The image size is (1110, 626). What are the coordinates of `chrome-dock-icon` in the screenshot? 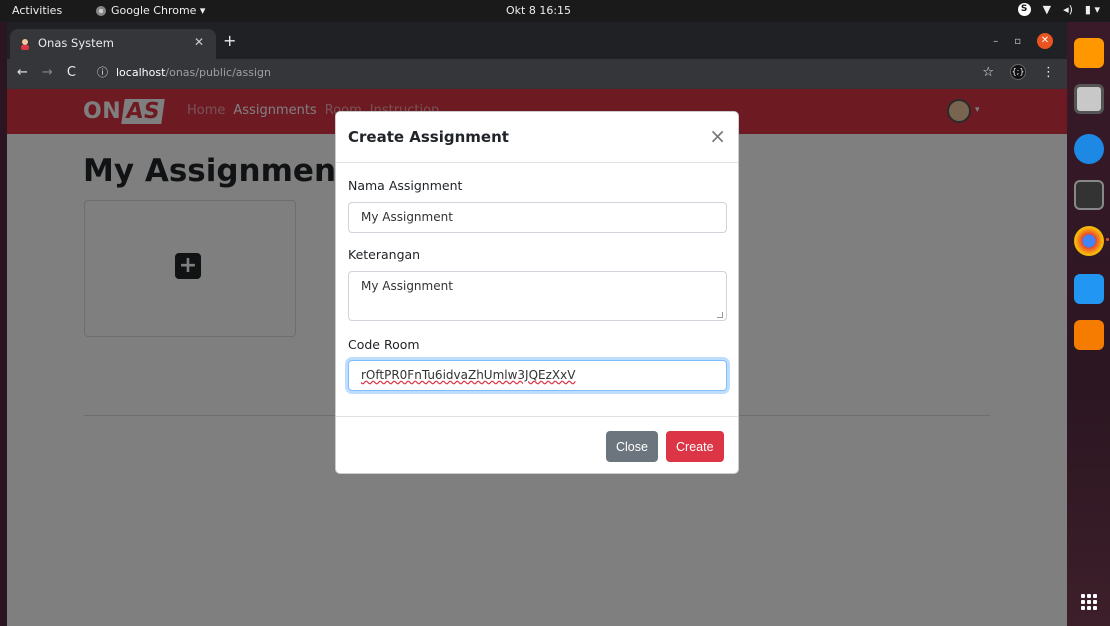 It's located at (1089, 241).